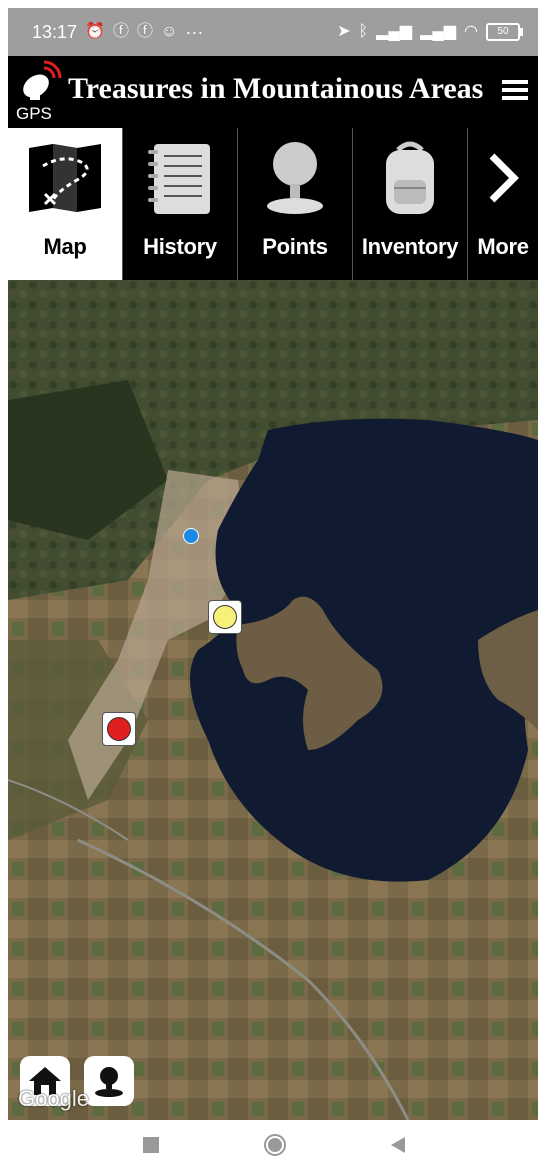 The width and height of the screenshot is (550, 1169). What do you see at coordinates (169, 31) in the screenshot?
I see `cat-icon: ☺` at bounding box center [169, 31].